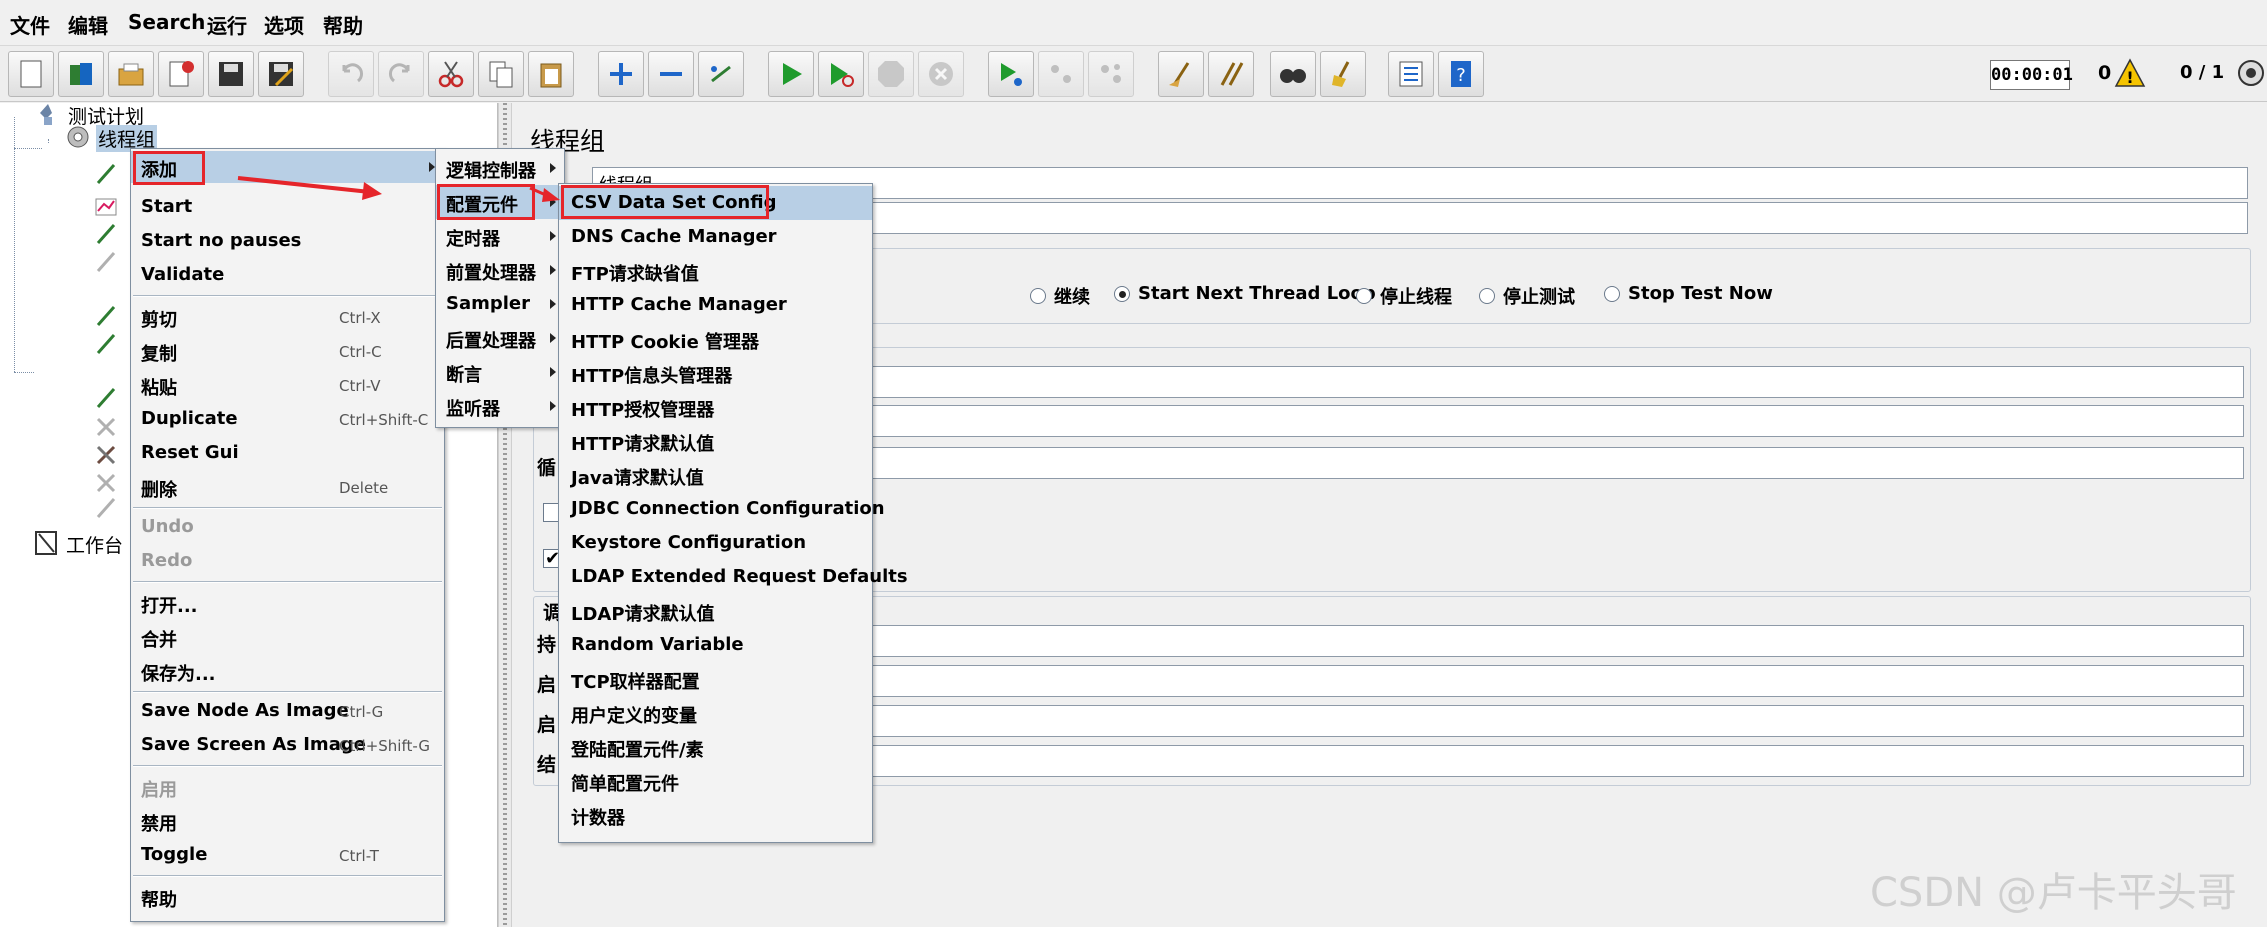 Image resolution: width=2267 pixels, height=927 pixels. I want to click on cut-icon, so click(451, 74).